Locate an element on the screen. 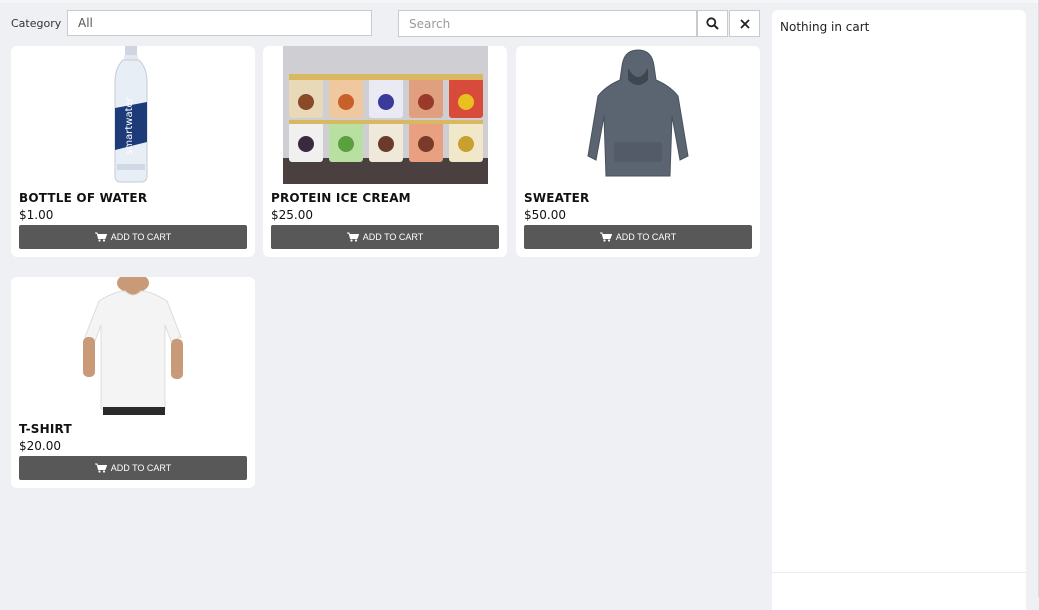 This screenshot has height=610, width=1039. product-price: $20.00 is located at coordinates (40, 446).